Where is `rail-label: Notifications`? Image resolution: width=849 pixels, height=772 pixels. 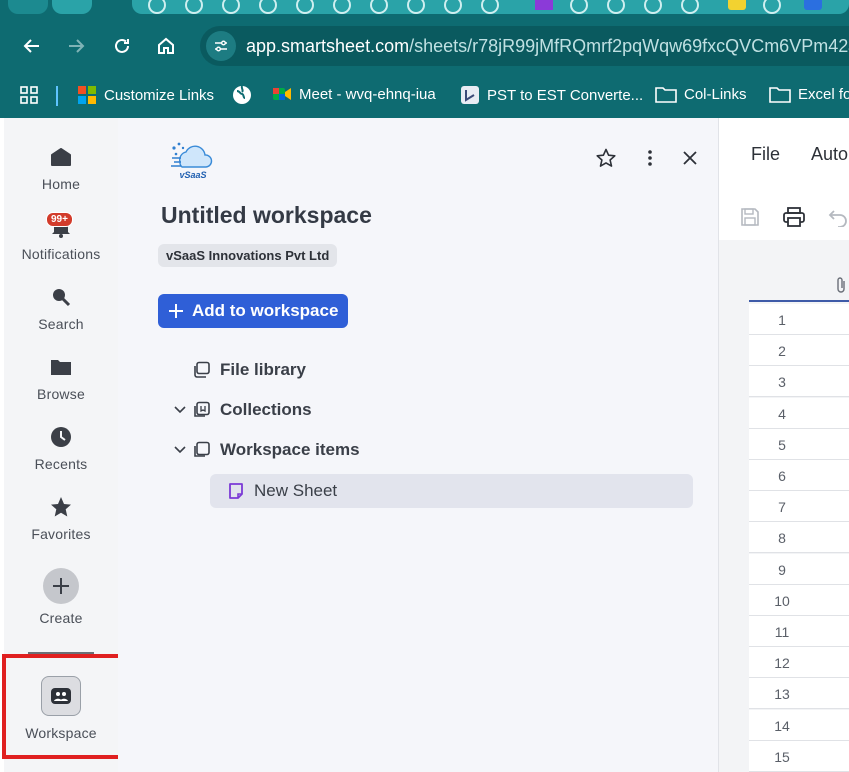 rail-label: Notifications is located at coordinates (61, 254).